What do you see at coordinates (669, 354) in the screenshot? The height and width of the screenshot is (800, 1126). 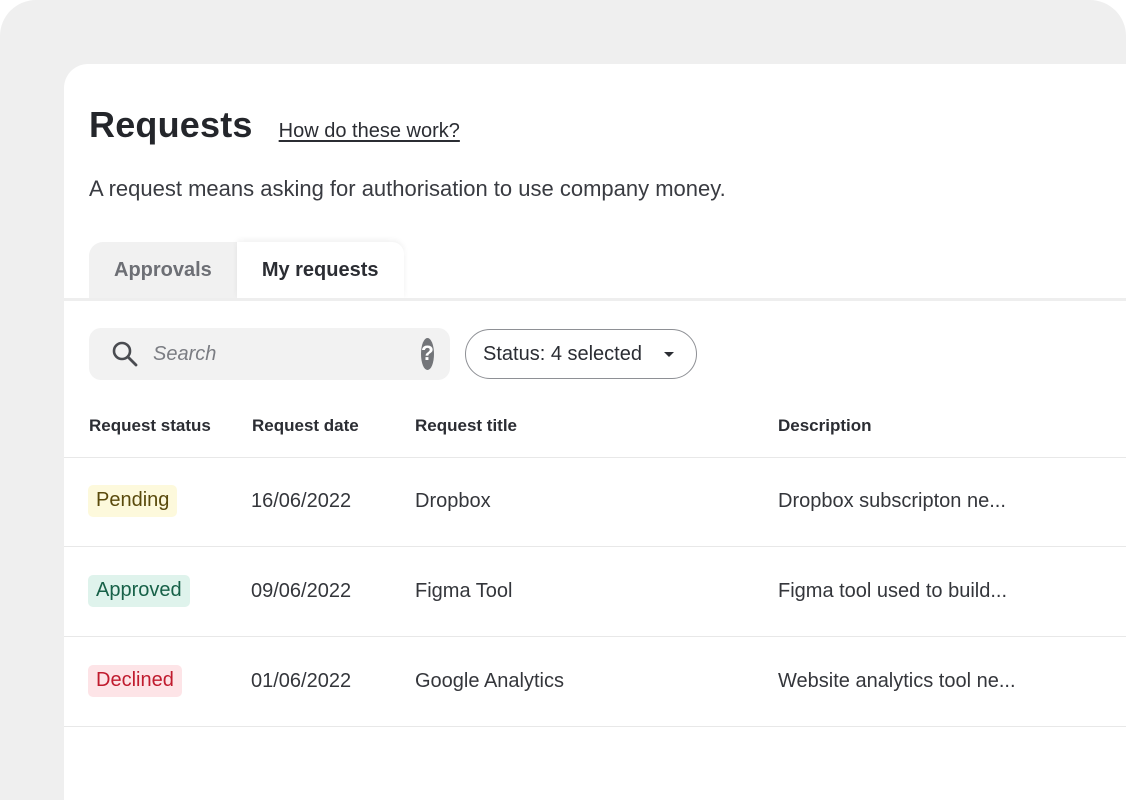 I see `caret-down-icon` at bounding box center [669, 354].